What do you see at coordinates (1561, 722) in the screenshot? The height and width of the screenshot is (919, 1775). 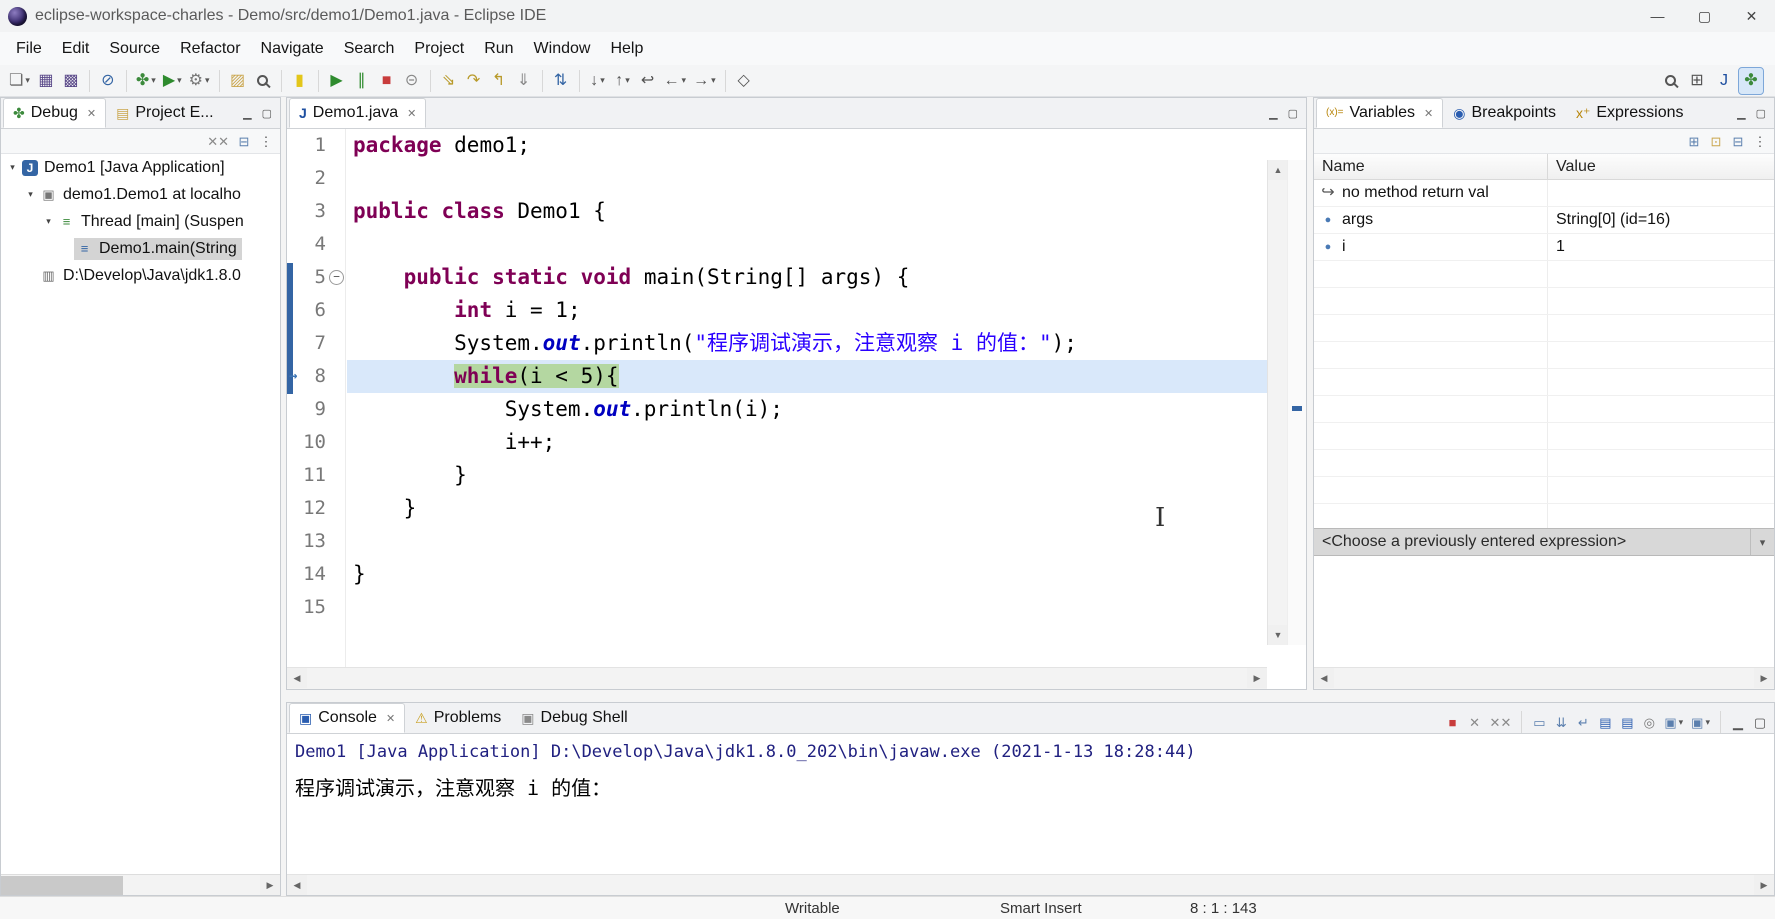 I see `scroll-lock-button: ⇊` at bounding box center [1561, 722].